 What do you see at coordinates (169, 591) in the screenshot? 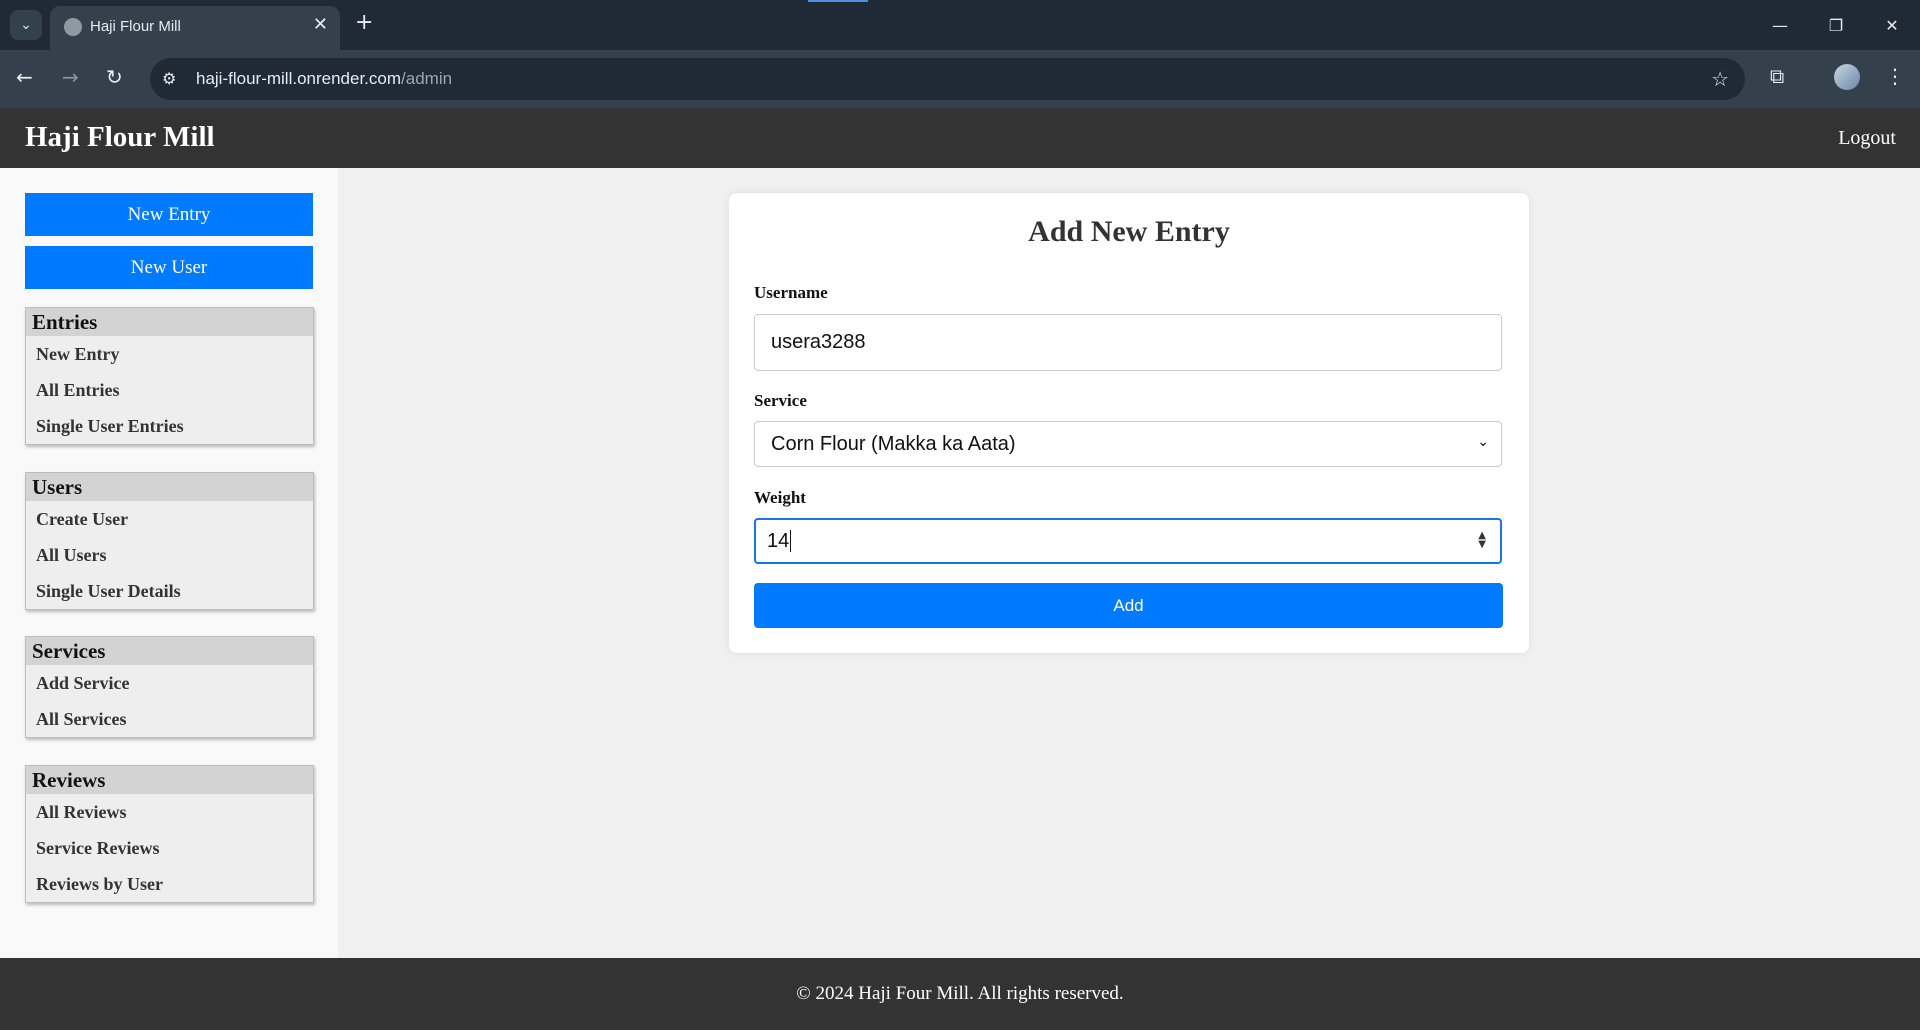
I see `sidebar-item-single-user-details: Single User Details` at bounding box center [169, 591].